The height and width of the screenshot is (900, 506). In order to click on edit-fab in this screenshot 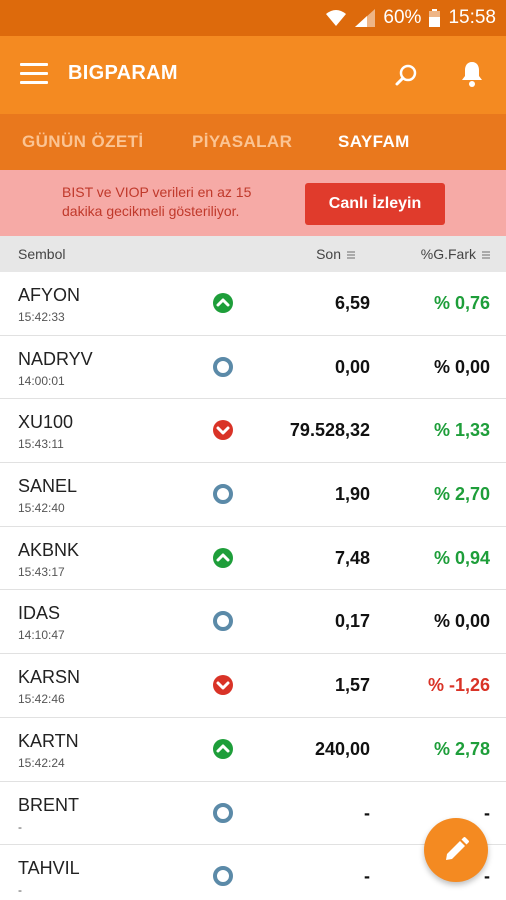, I will do `click(456, 850)`.